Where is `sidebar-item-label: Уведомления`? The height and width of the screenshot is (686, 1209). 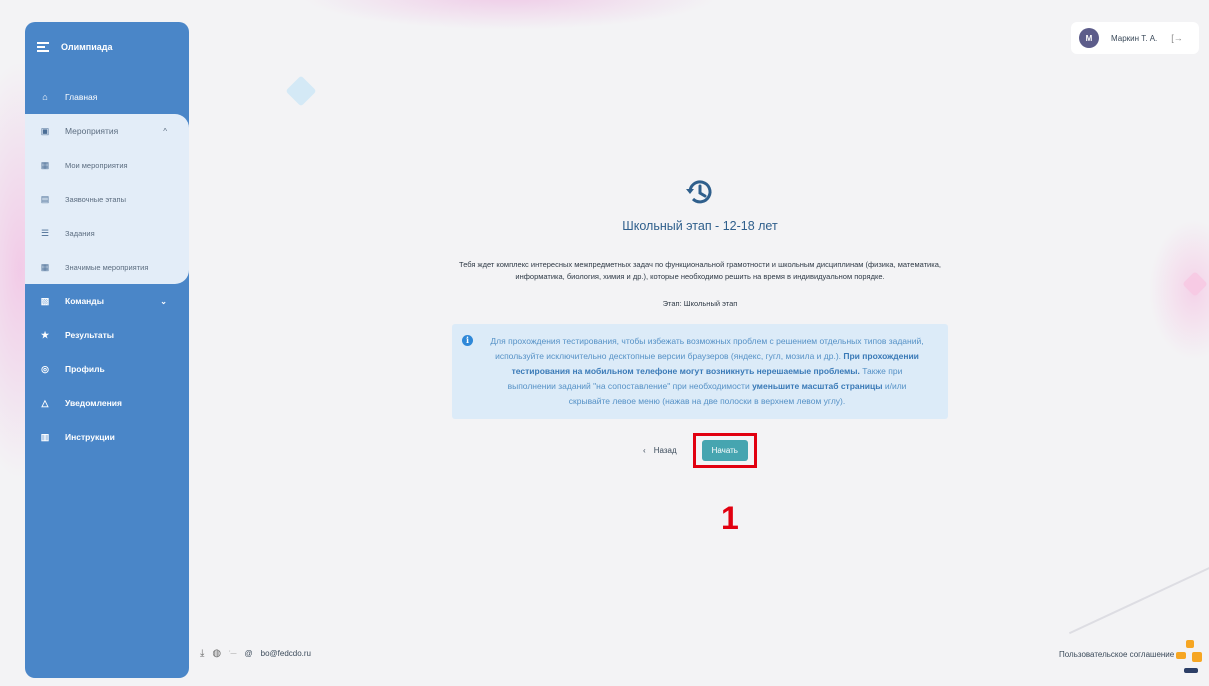
sidebar-item-label: Уведомления is located at coordinates (93, 403).